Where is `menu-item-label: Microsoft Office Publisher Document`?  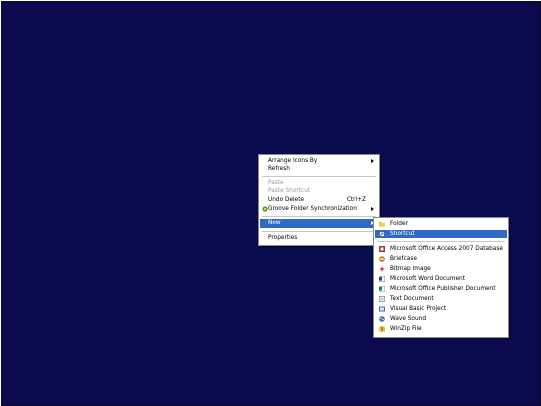 menu-item-label: Microsoft Office Publisher Document is located at coordinates (443, 289).